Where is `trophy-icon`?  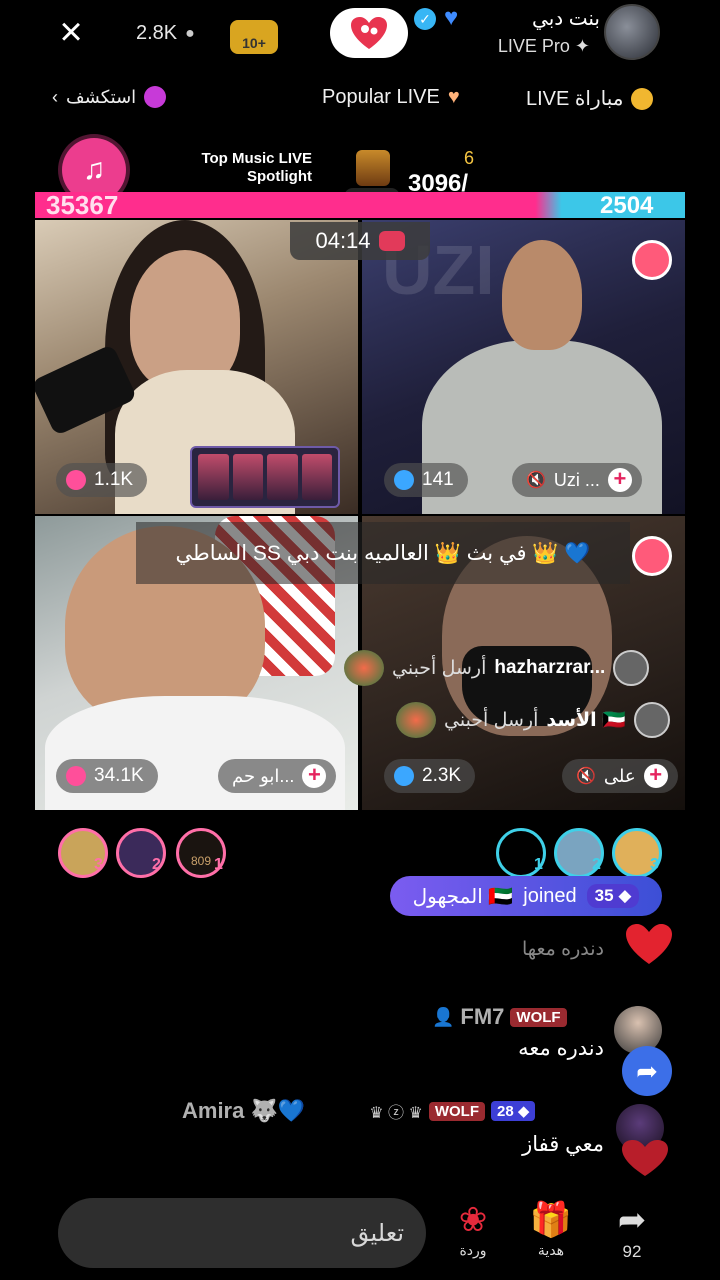 trophy-icon is located at coordinates (373, 168).